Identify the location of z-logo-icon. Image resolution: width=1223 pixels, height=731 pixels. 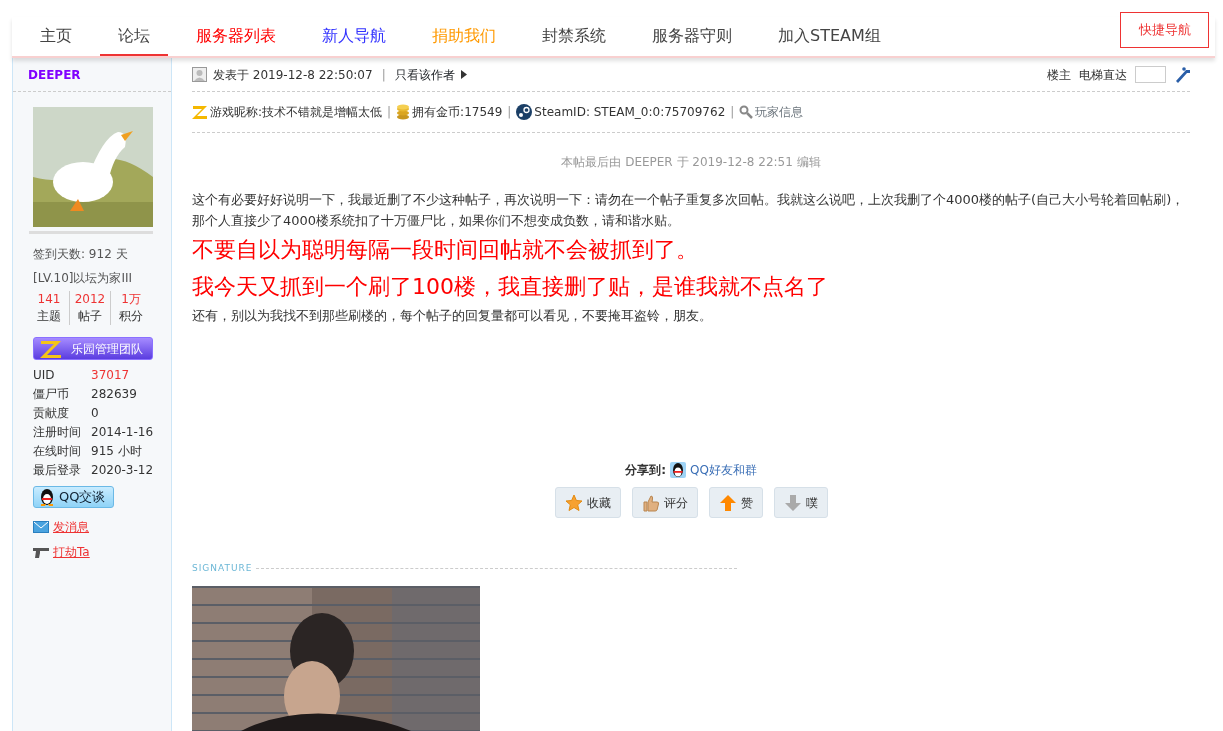
(51, 348).